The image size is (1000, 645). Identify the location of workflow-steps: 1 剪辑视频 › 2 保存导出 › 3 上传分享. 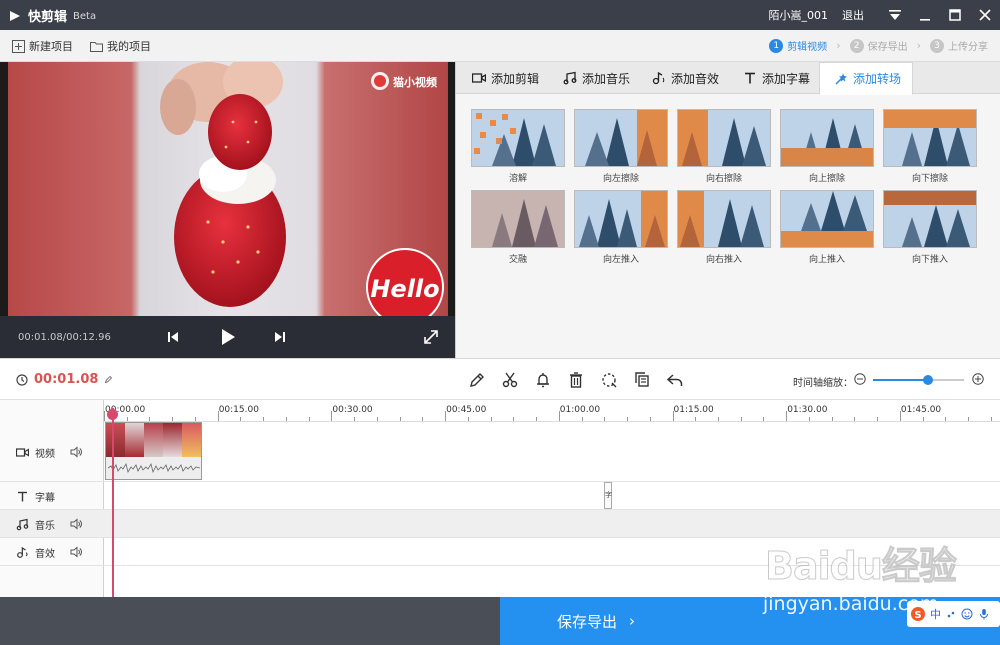
(878, 45).